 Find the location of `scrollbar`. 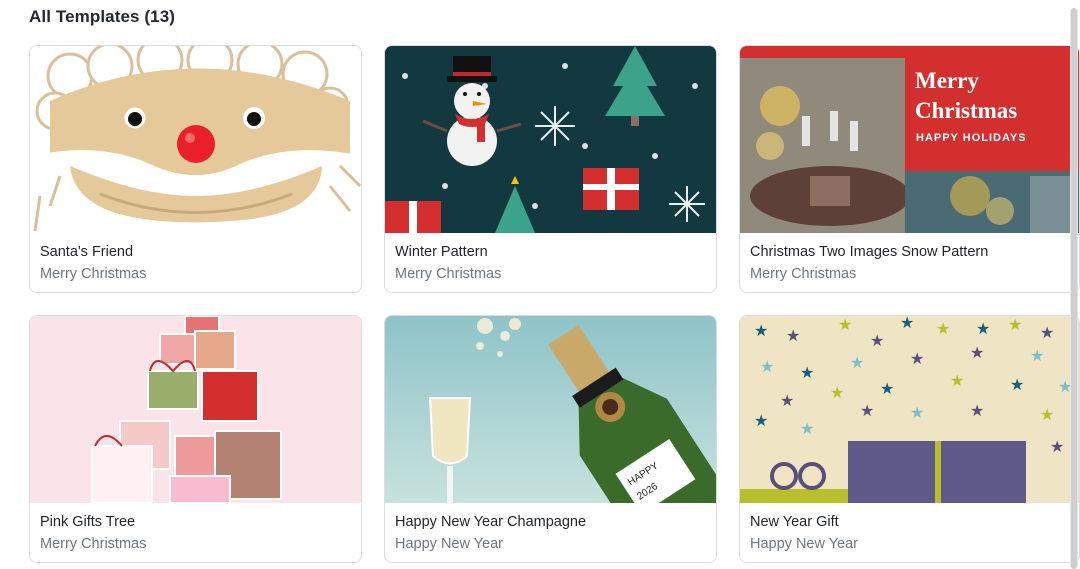

scrollbar is located at coordinates (1074, 288).